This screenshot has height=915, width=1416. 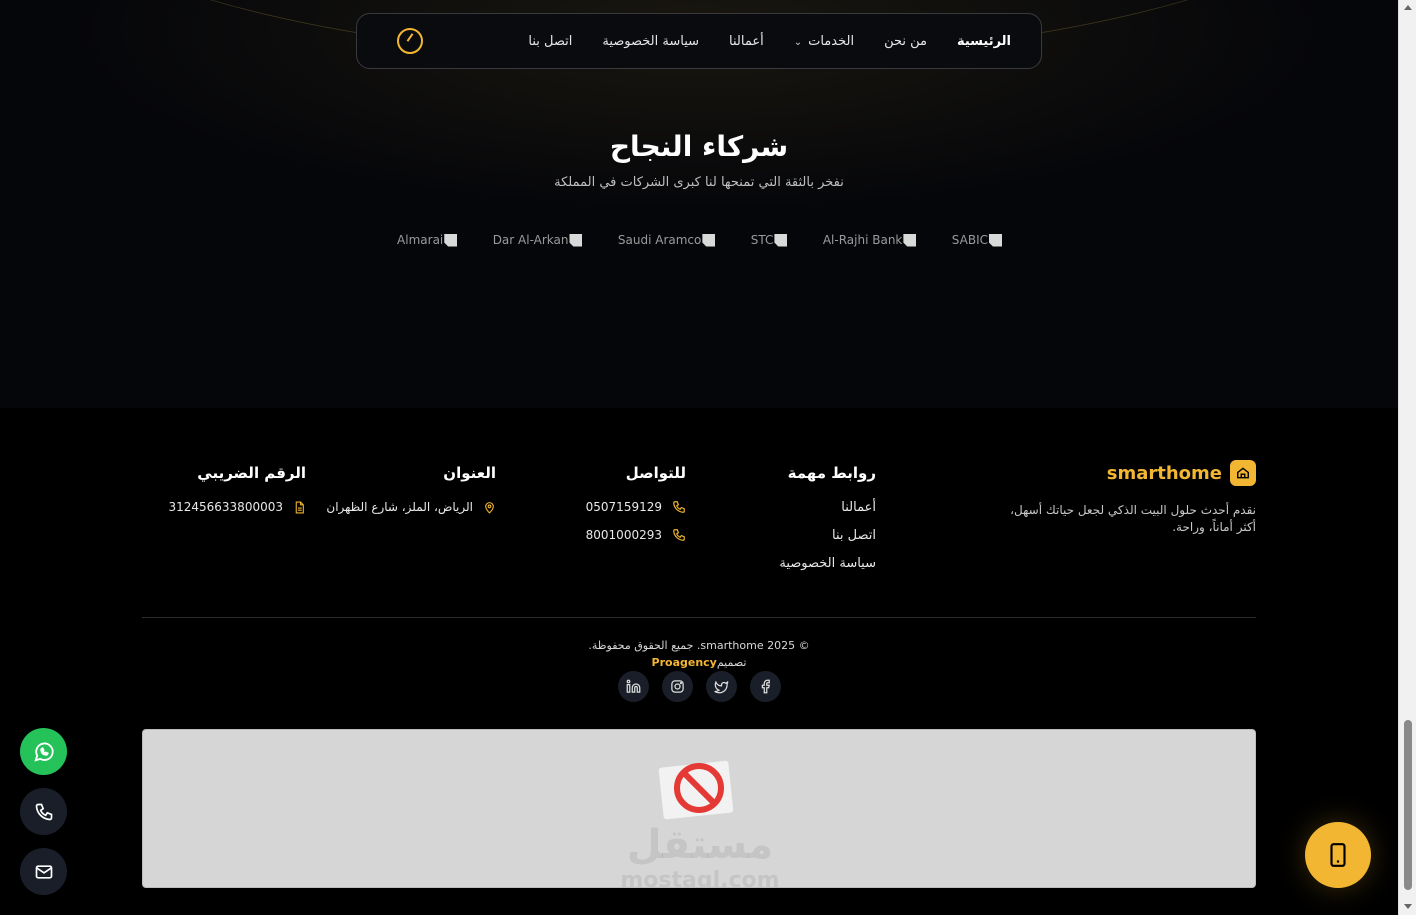 What do you see at coordinates (831, 41) in the screenshot?
I see `nav-services-label: الخدمات` at bounding box center [831, 41].